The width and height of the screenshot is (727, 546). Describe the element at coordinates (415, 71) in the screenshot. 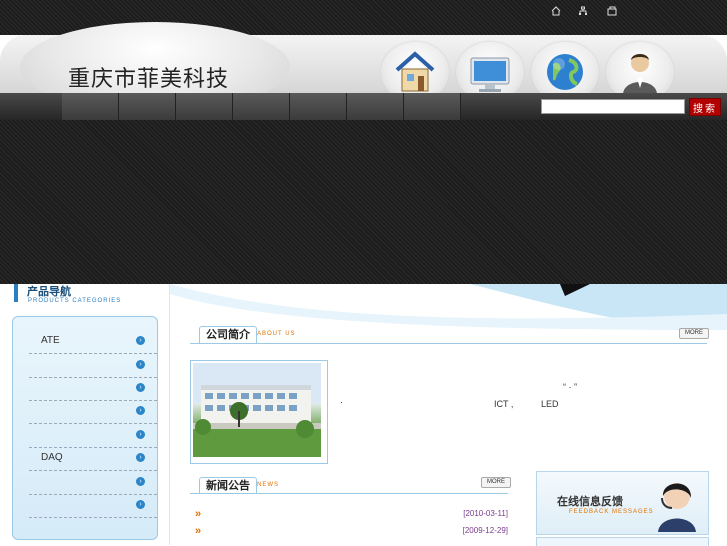

I see `house-icon` at that location.